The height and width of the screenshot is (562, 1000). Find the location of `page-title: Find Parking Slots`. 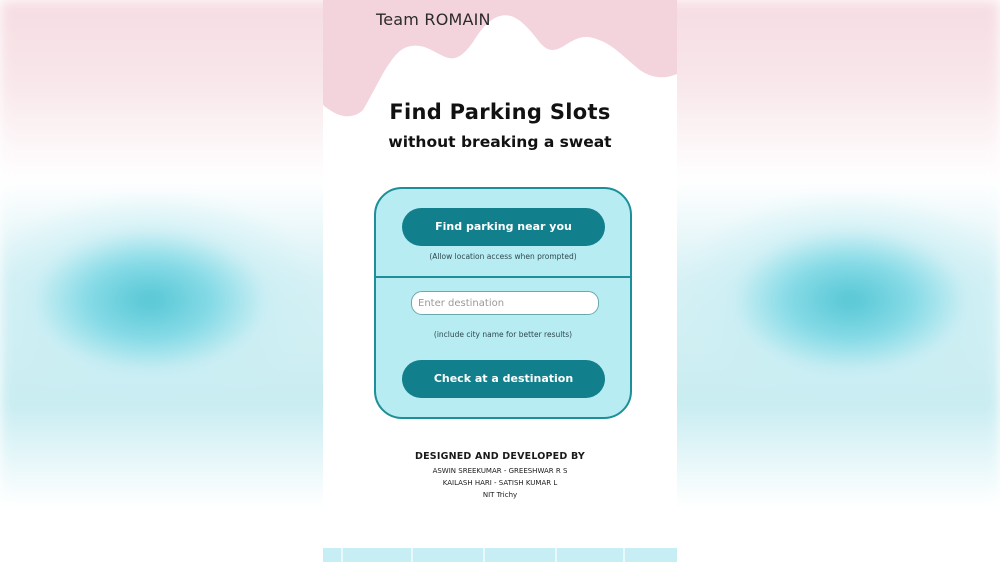

page-title: Find Parking Slots is located at coordinates (500, 112).